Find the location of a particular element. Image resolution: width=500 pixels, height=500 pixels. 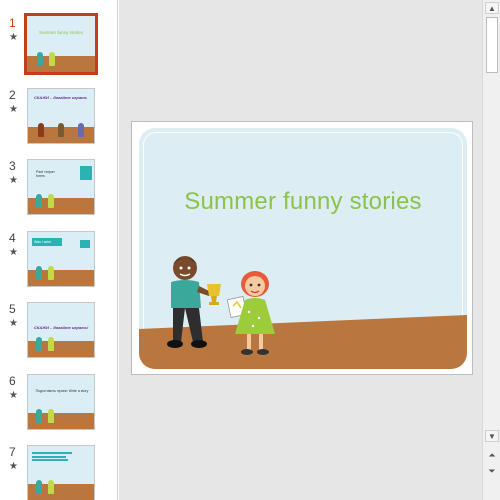

thumbnail-title: СКАЖИ – давайте играть! is located at coordinates (61, 327).